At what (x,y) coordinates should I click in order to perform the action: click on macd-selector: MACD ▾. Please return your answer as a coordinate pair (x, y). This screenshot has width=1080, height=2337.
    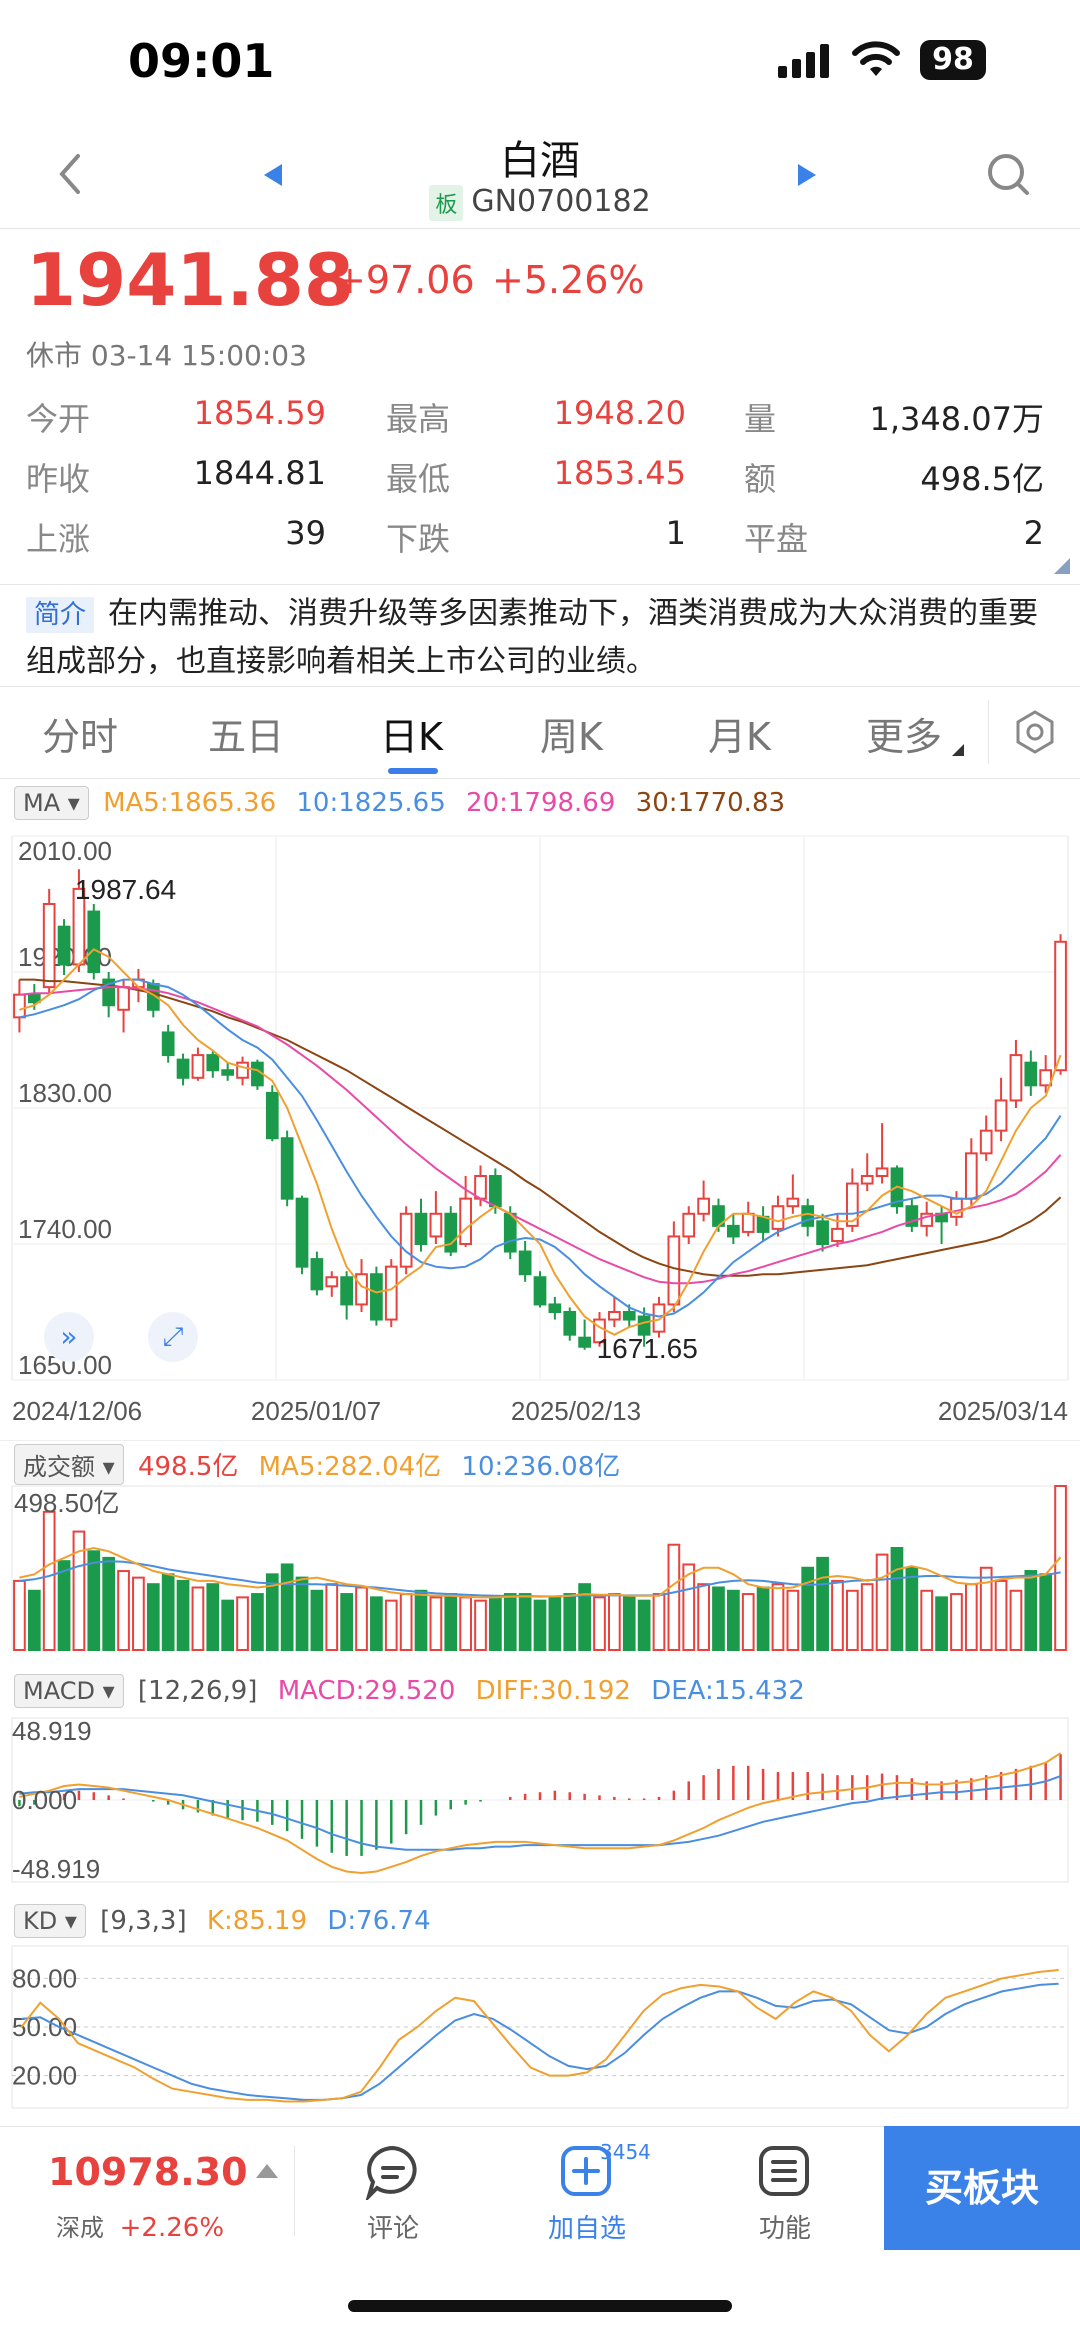
    Looking at the image, I should click on (69, 1691).